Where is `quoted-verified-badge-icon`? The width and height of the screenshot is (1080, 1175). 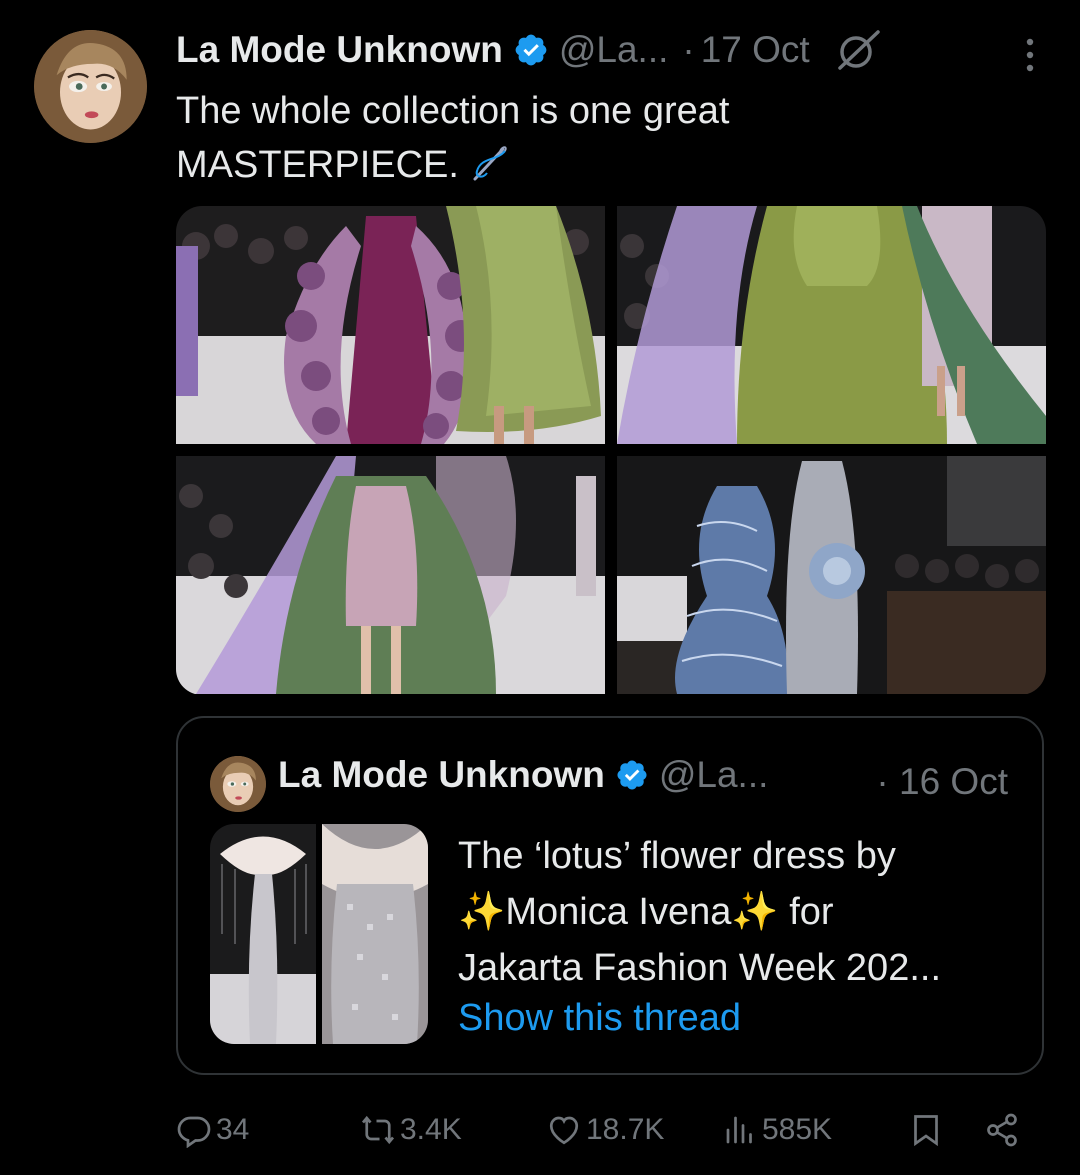
quoted-verified-badge-icon is located at coordinates (632, 775).